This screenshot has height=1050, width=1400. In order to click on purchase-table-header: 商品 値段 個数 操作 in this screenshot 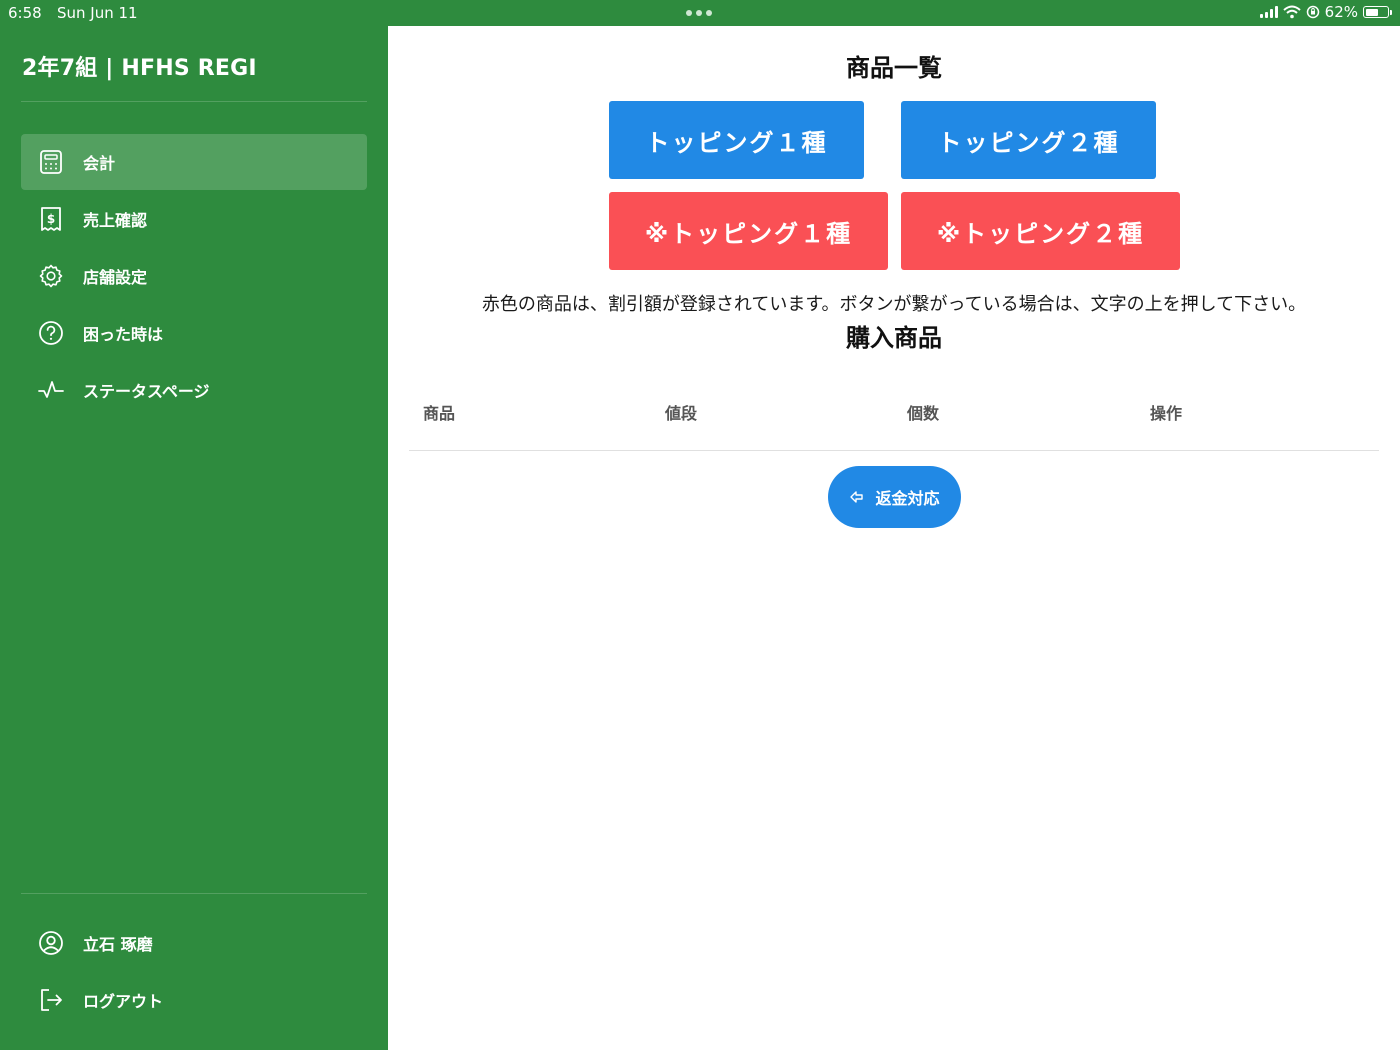, I will do `click(894, 418)`.